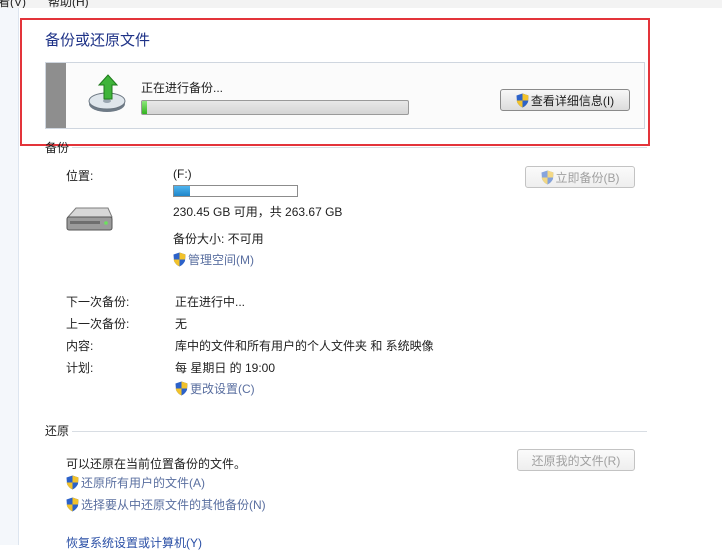 The height and width of the screenshot is (551, 722). I want to click on change-settings-link: 更改设置(C), so click(215, 388).